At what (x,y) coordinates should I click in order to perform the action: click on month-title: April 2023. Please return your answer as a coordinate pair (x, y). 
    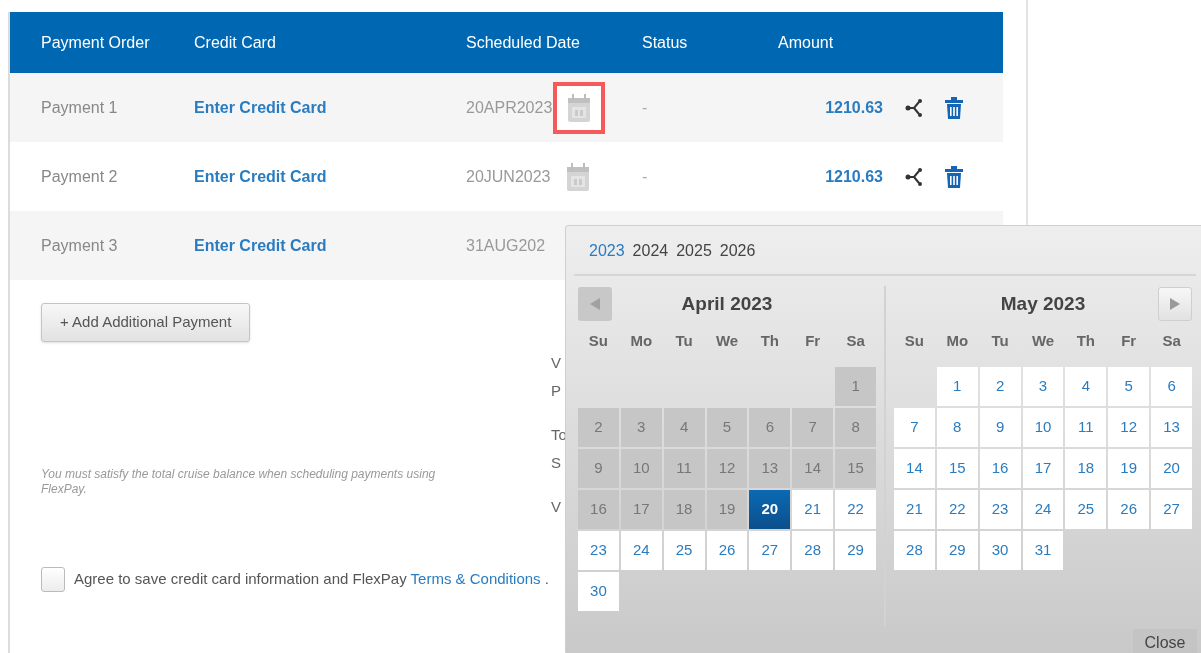
    Looking at the image, I should click on (727, 303).